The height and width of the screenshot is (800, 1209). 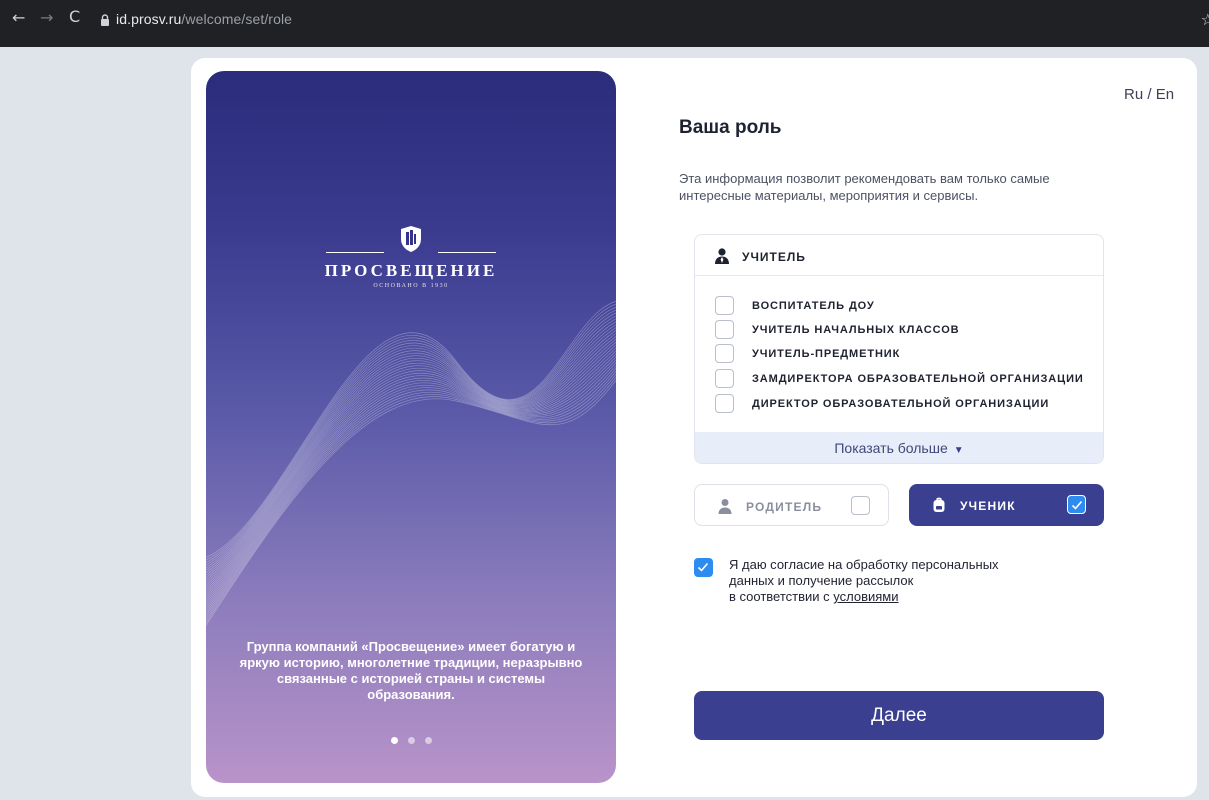 What do you see at coordinates (826, 354) in the screenshot?
I see `option-label: УЧИТЕЛЬ-ПРЕДМЕТНИК` at bounding box center [826, 354].